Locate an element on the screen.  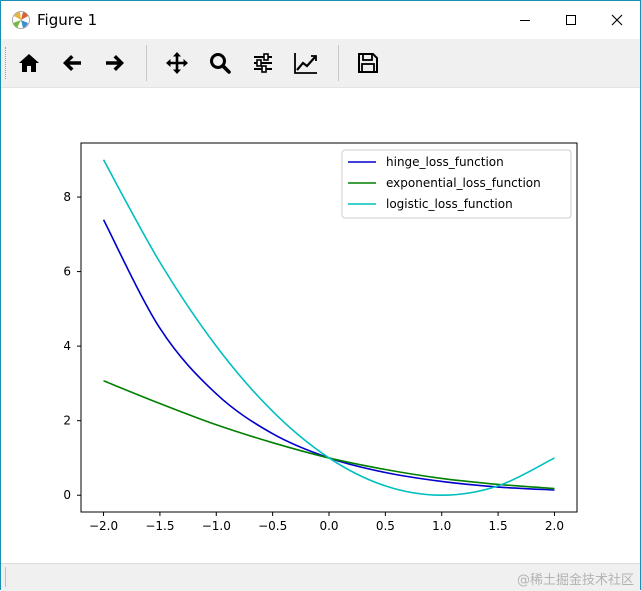
title-bar: Figure 1 is located at coordinates (320, 20).